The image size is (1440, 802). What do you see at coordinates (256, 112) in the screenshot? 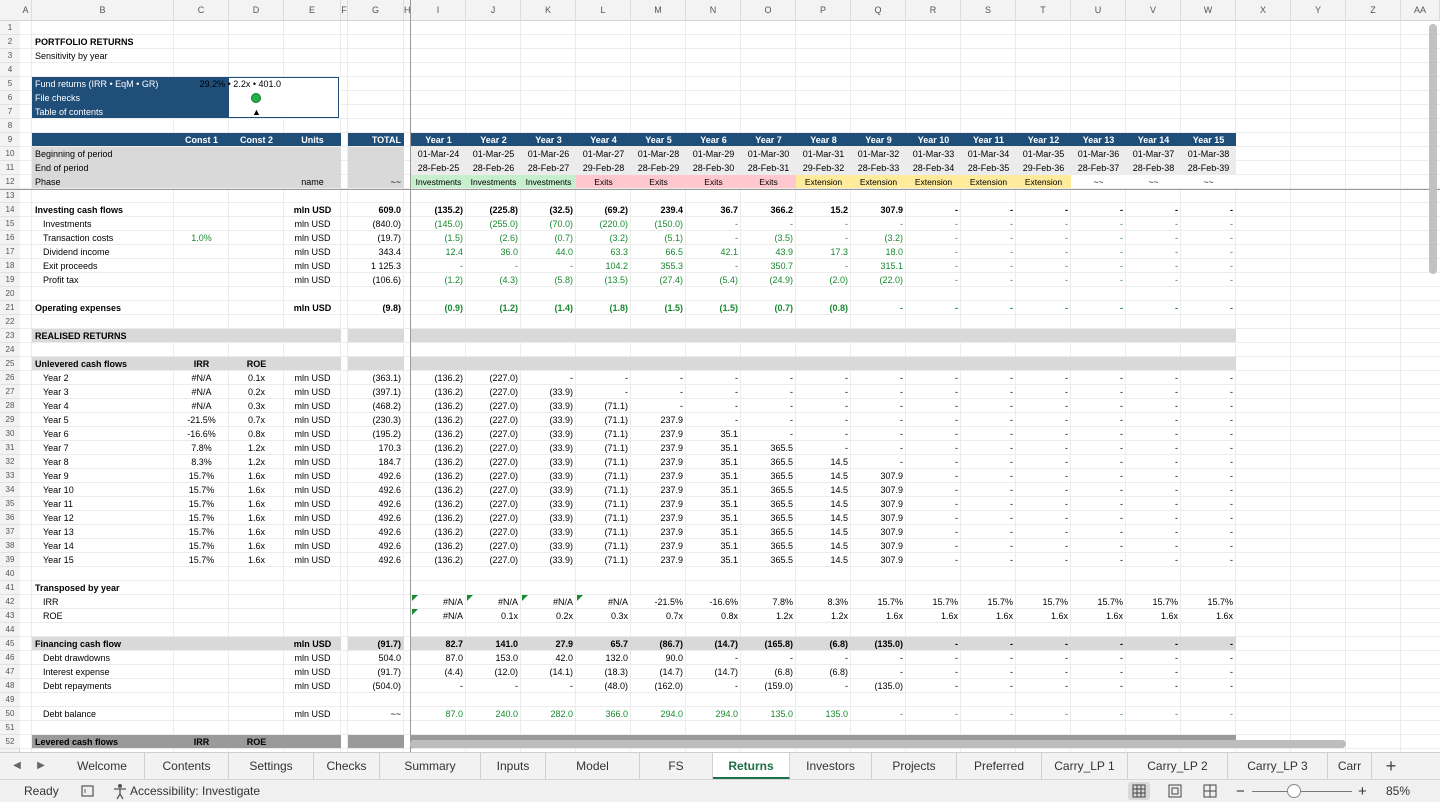
I see `table-of-contents-link-icon: ▲` at bounding box center [256, 112].